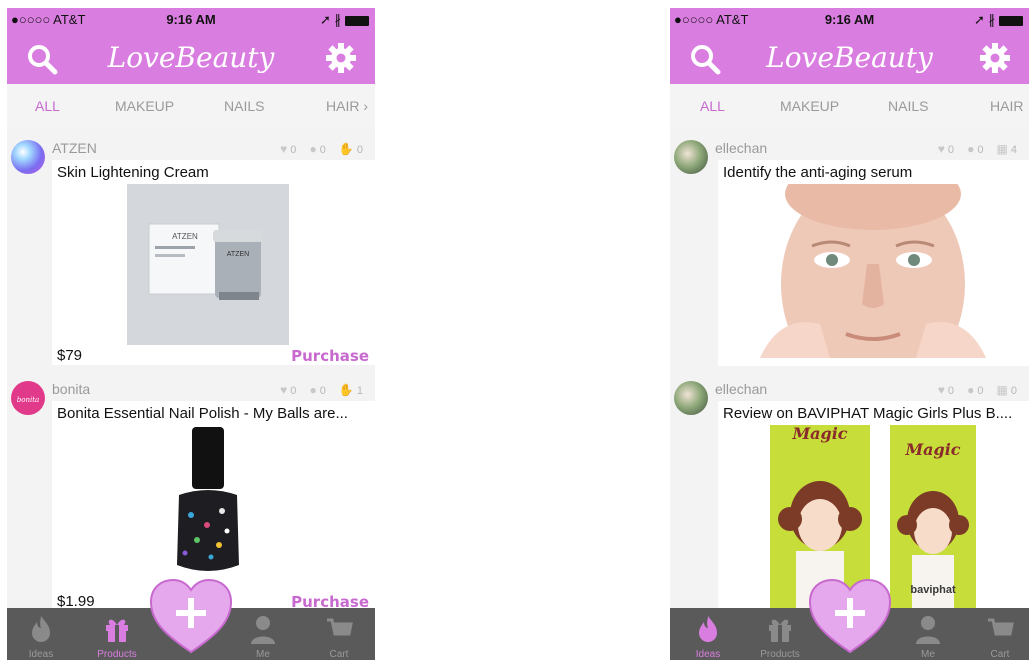 The width and height of the screenshot is (1029, 660). I want to click on tab-hair: HAIR, so click(1006, 106).